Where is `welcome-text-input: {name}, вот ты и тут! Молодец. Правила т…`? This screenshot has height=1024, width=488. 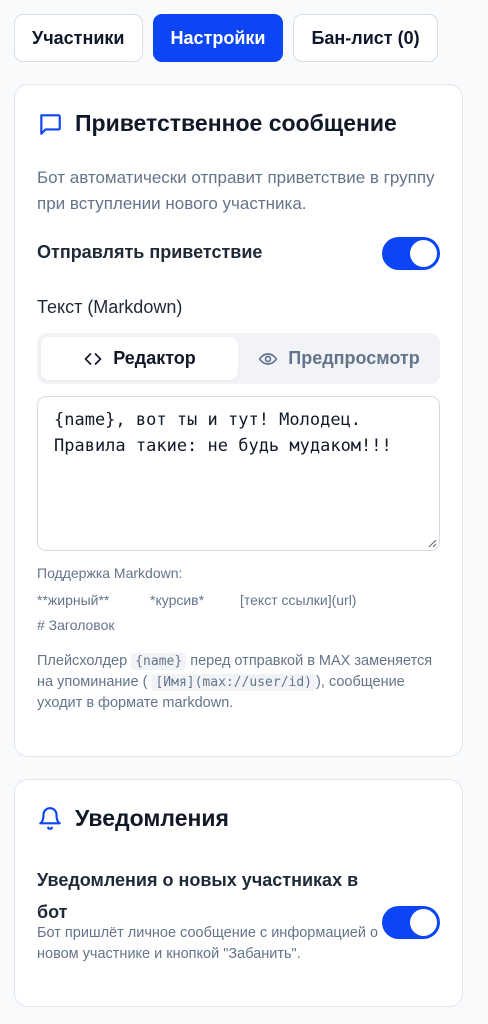 welcome-text-input: {name}, вот ты и тут! Молодец. Правила т… is located at coordinates (238, 473).